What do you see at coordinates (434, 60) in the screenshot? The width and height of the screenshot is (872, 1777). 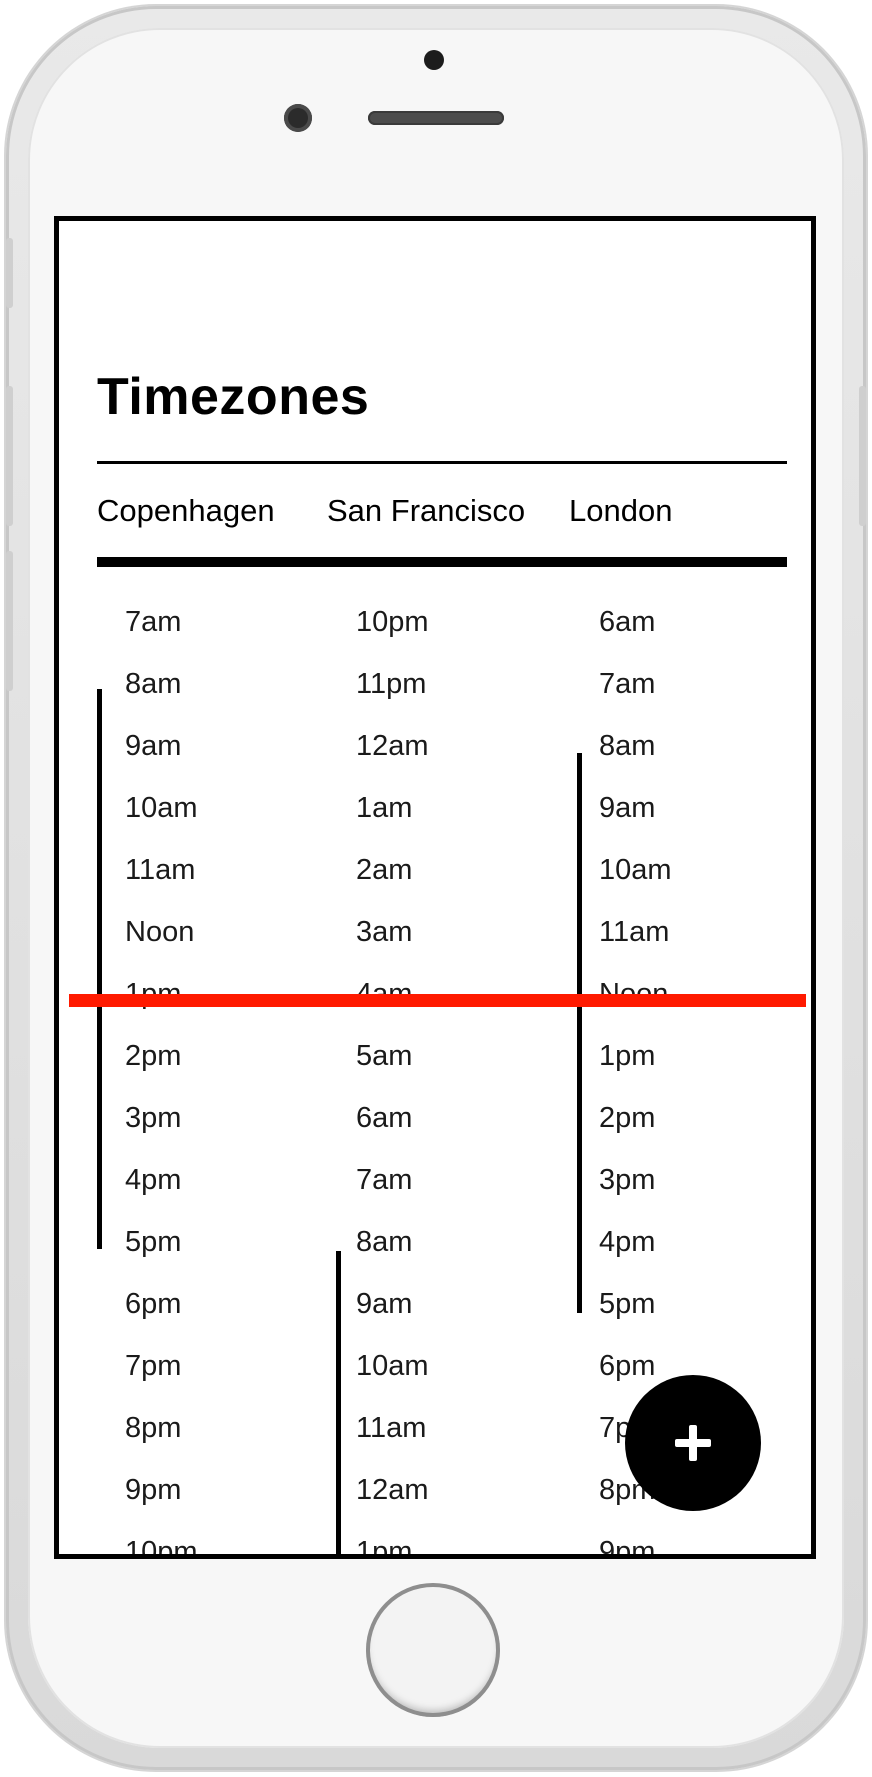 I see `proximity-sensor` at bounding box center [434, 60].